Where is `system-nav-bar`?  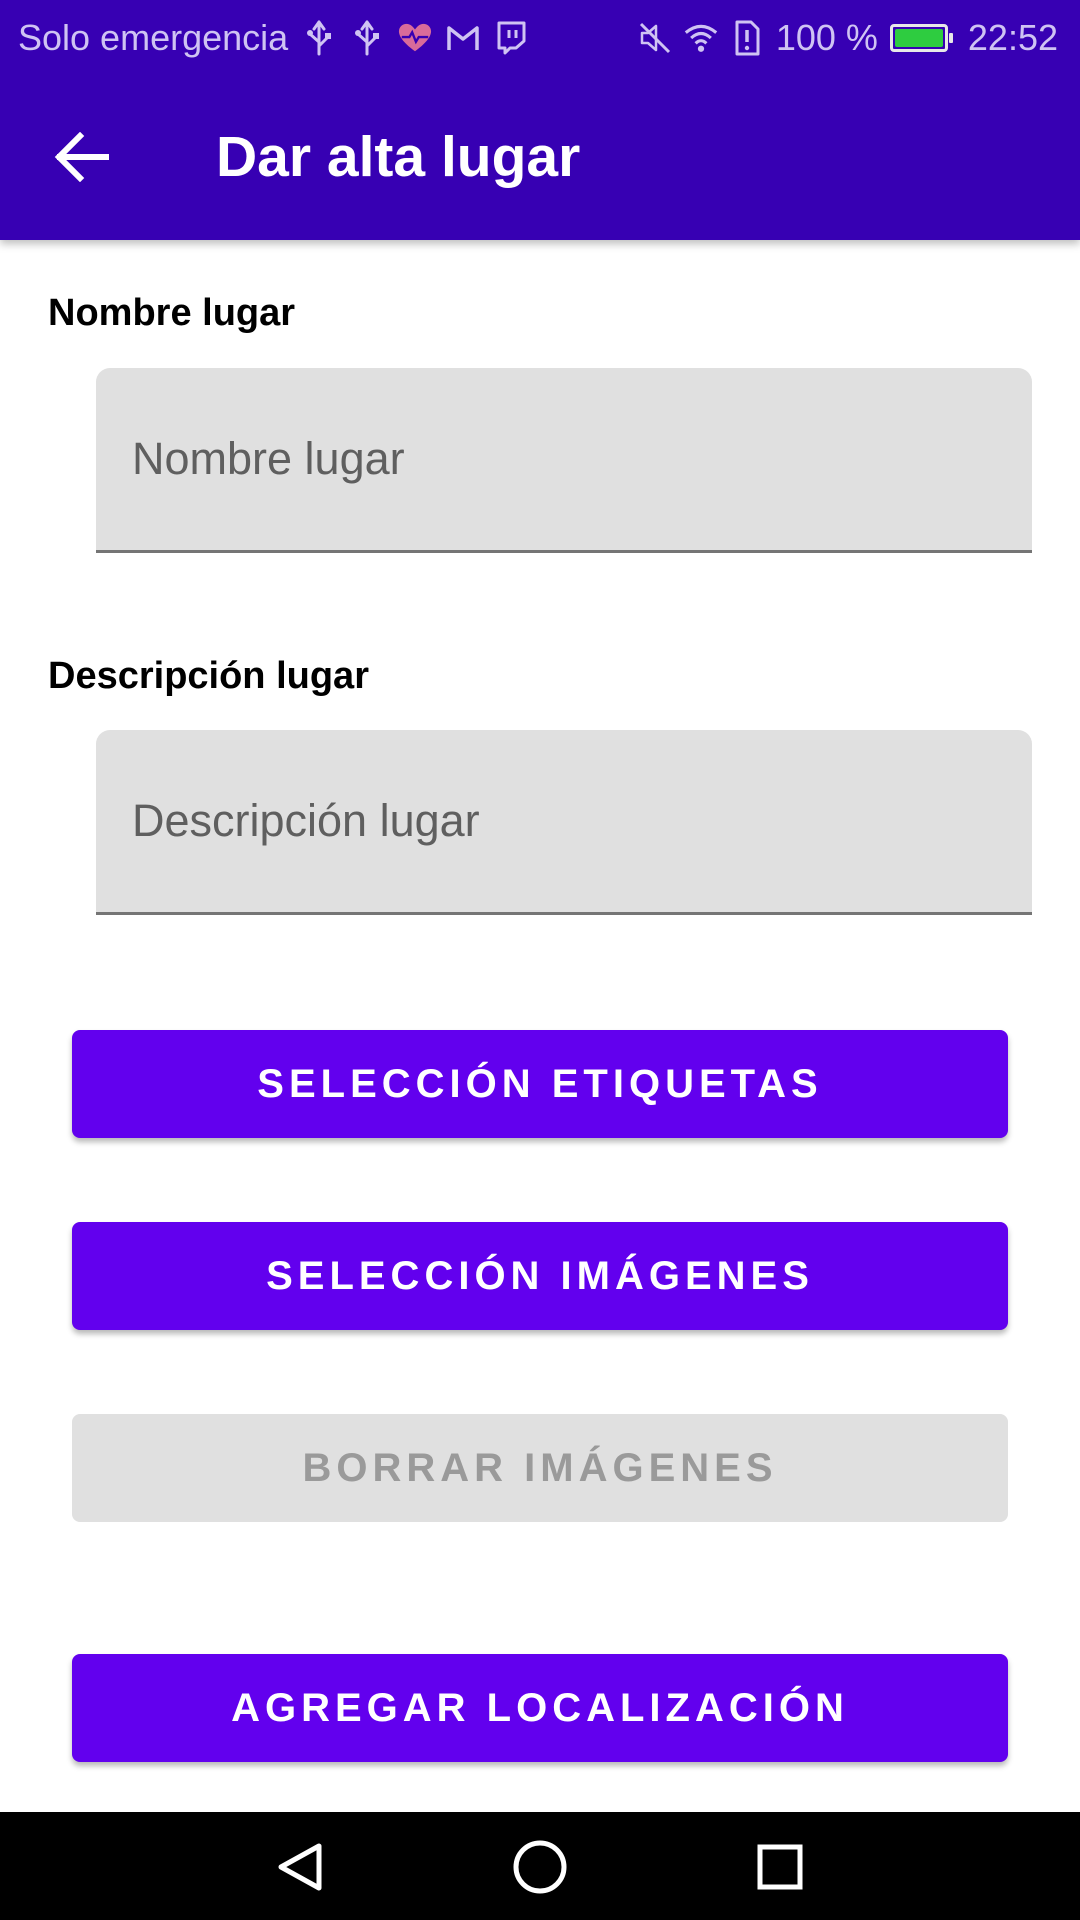 system-nav-bar is located at coordinates (540, 1866).